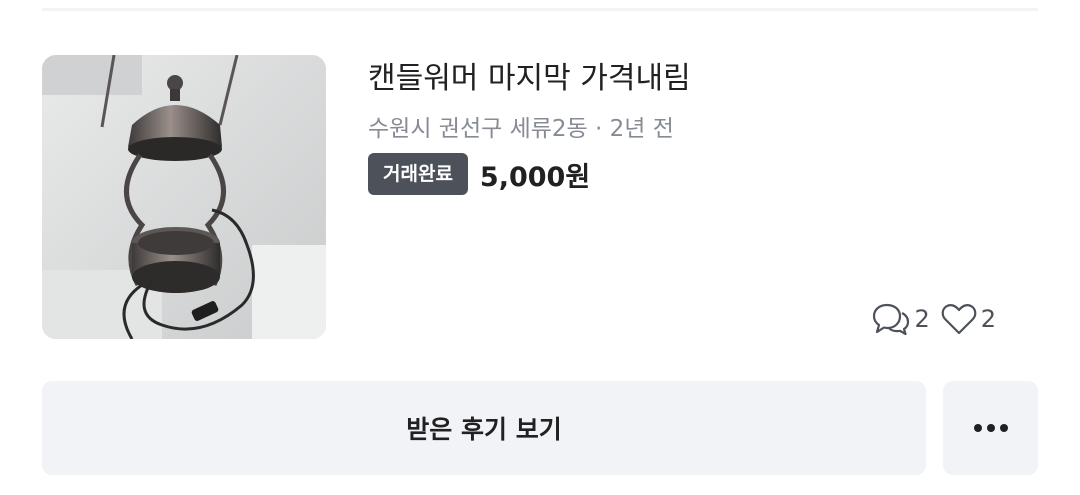 This screenshot has width=1080, height=495. What do you see at coordinates (922, 319) in the screenshot?
I see `chat-count: 2` at bounding box center [922, 319].